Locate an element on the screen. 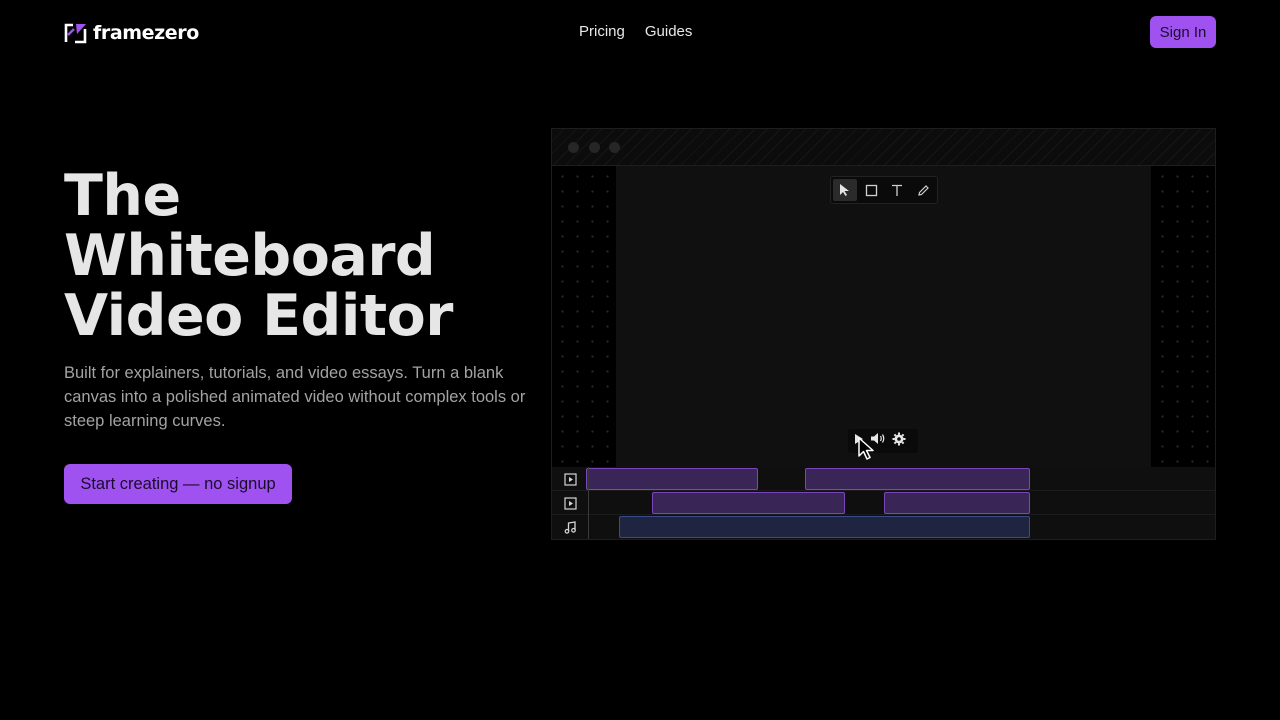 This screenshot has height=720, width=1280. hero-title: The Whiteboard Video Editor is located at coordinates (299, 256).